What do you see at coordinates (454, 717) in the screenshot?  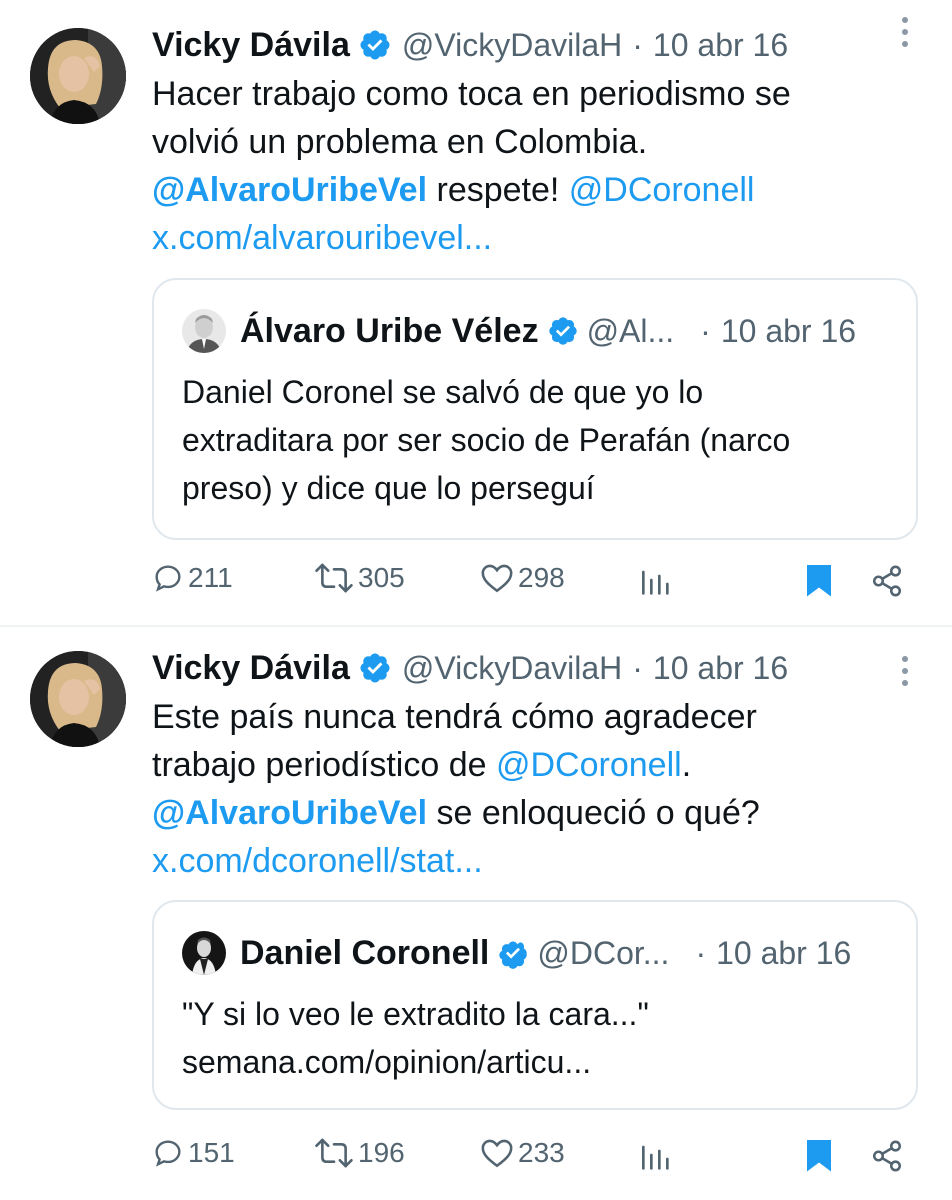 I see `tweet-text-line: Este país nunca tendrá cómo agradecer` at bounding box center [454, 717].